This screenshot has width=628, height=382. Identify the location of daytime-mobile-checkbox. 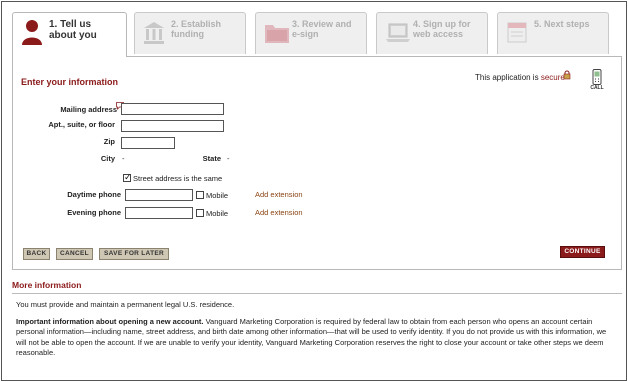
(200, 195).